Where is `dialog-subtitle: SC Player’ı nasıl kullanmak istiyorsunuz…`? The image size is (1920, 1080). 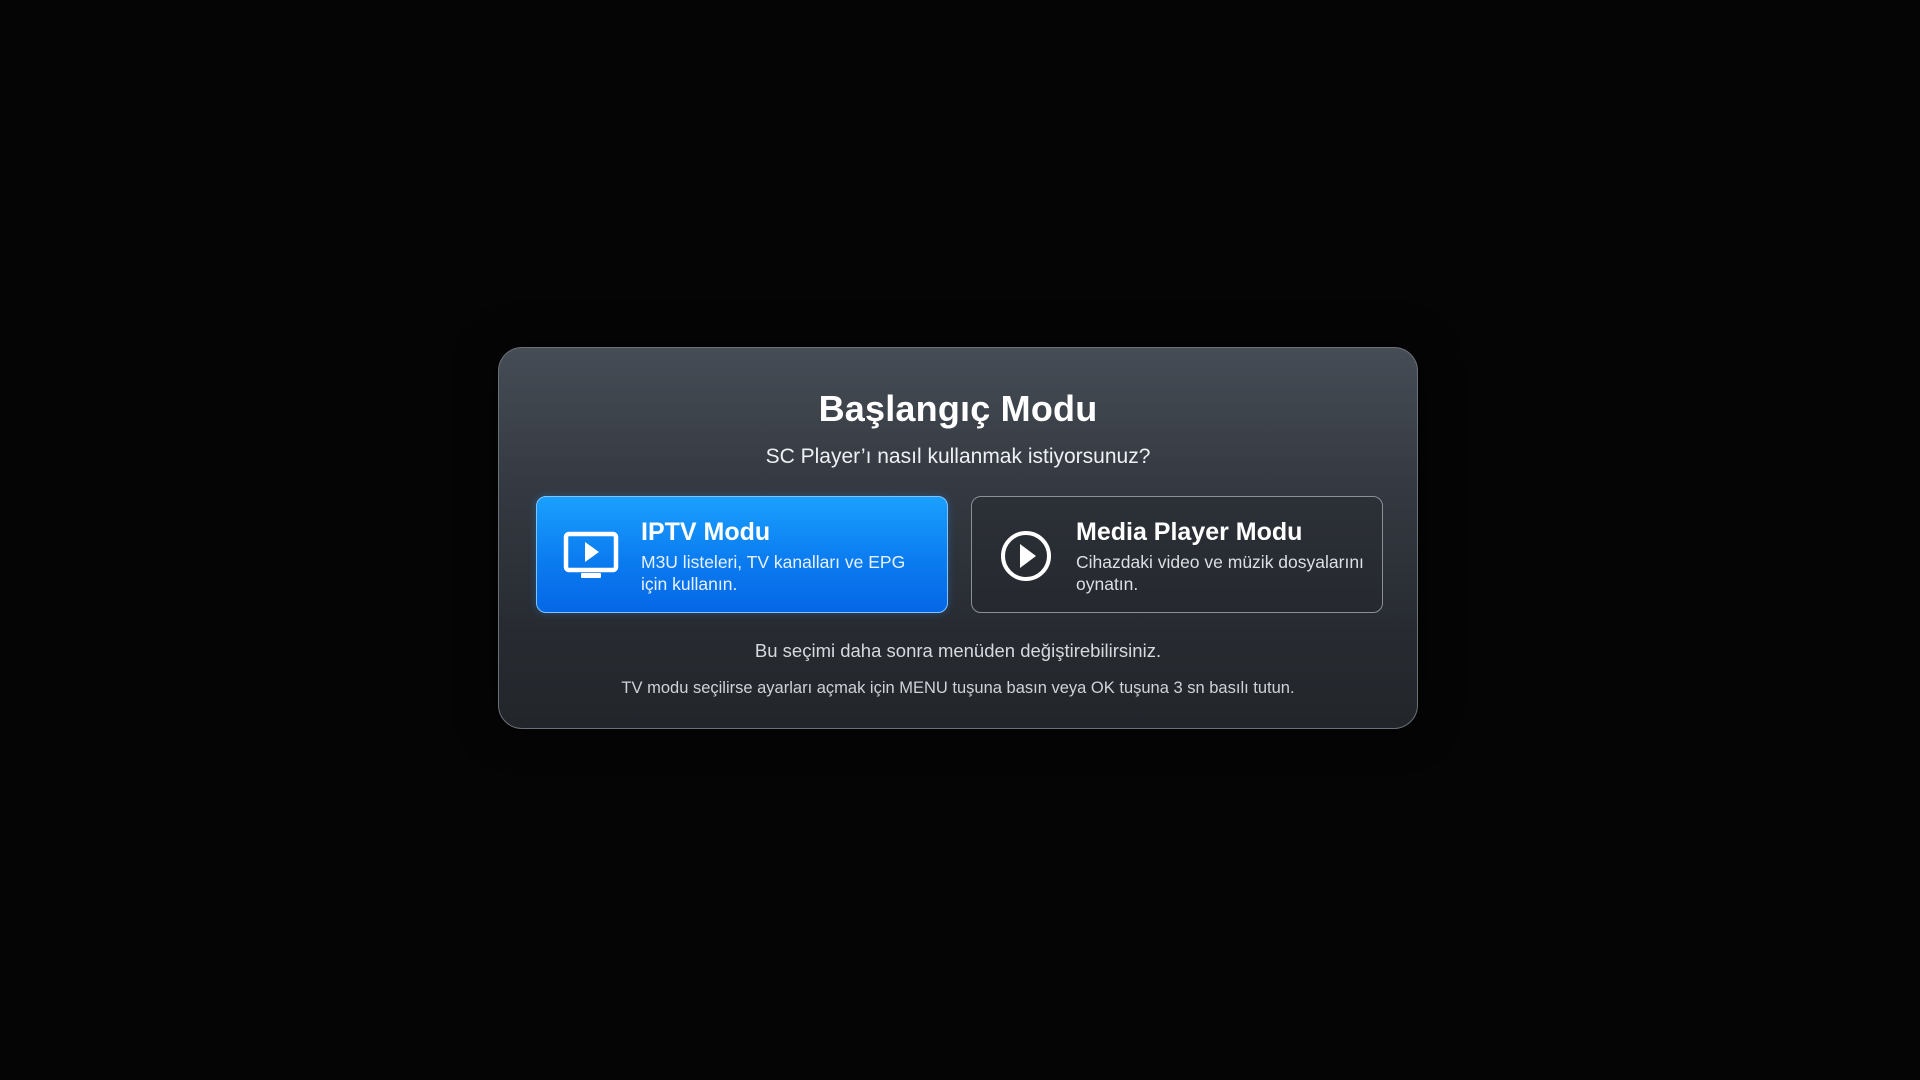 dialog-subtitle: SC Player’ı nasıl kullanmak istiyorsunuz… is located at coordinates (958, 456).